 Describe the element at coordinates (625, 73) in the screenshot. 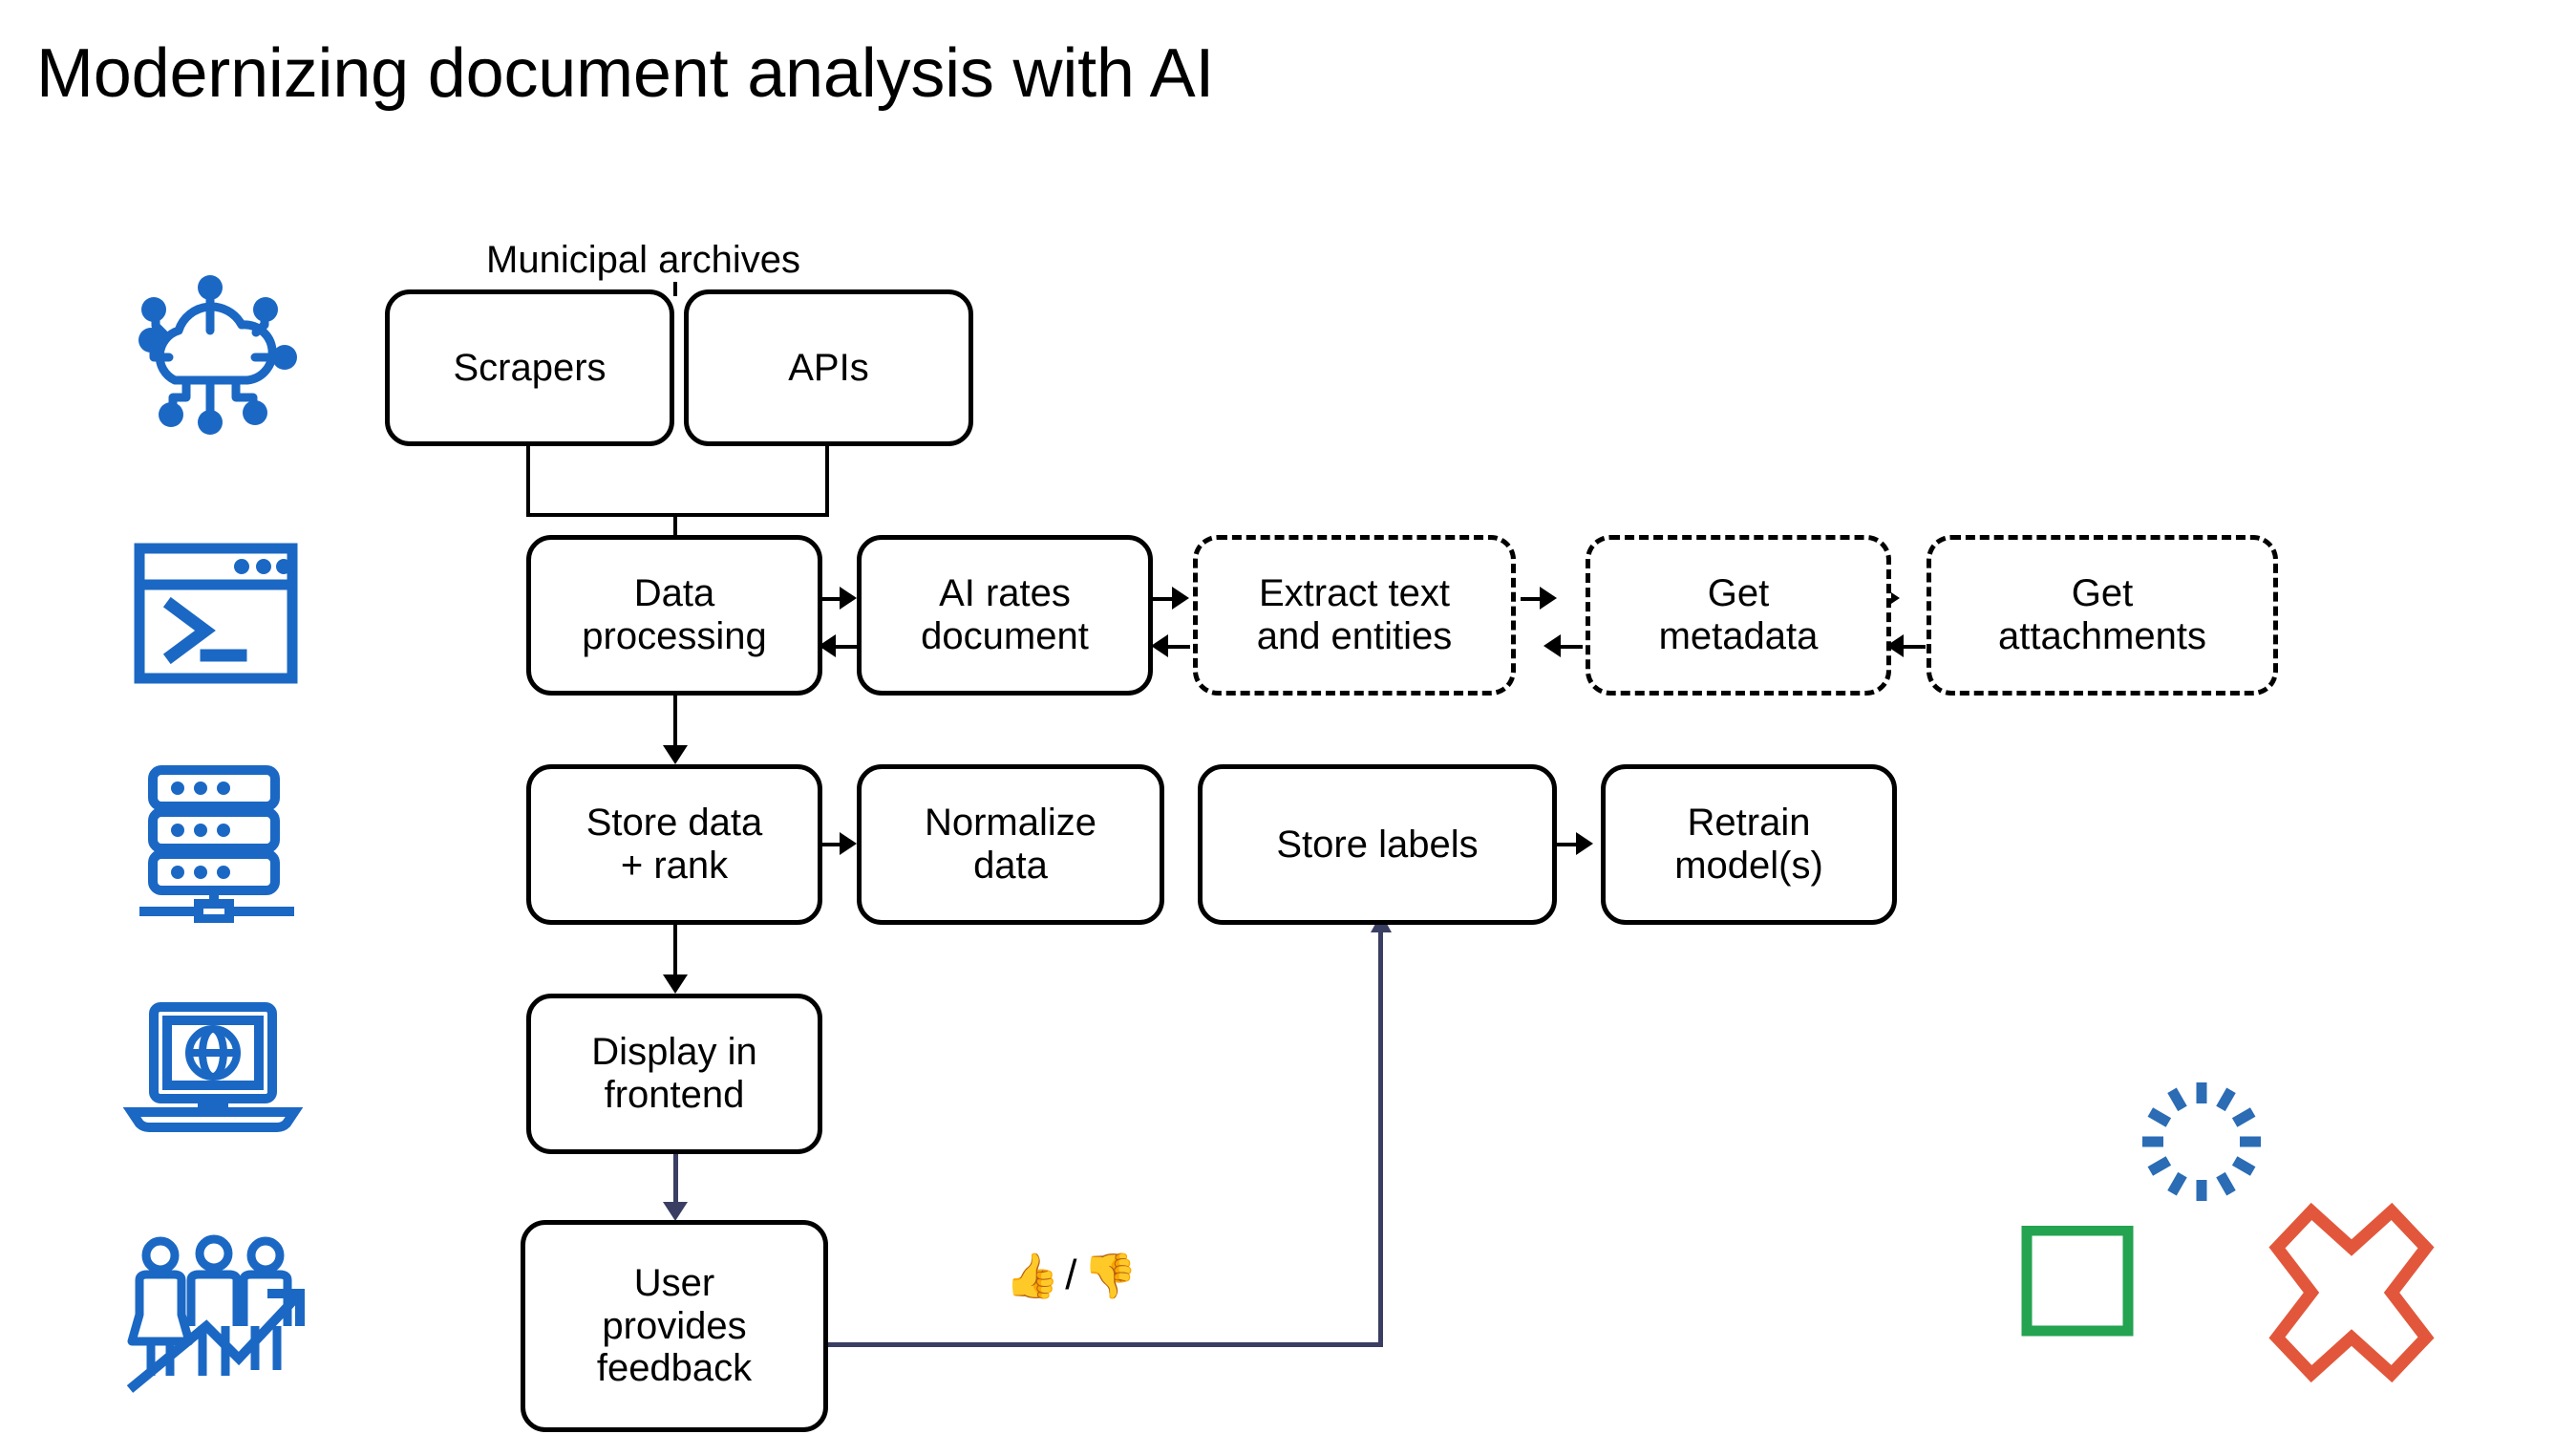

I see `page-title: Modernizing document analysis with AI` at that location.